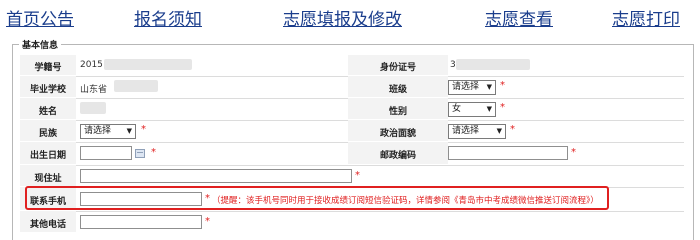 This screenshot has width=700, height=240. I want to click on class-select: 请选择 ▼, so click(472, 87).